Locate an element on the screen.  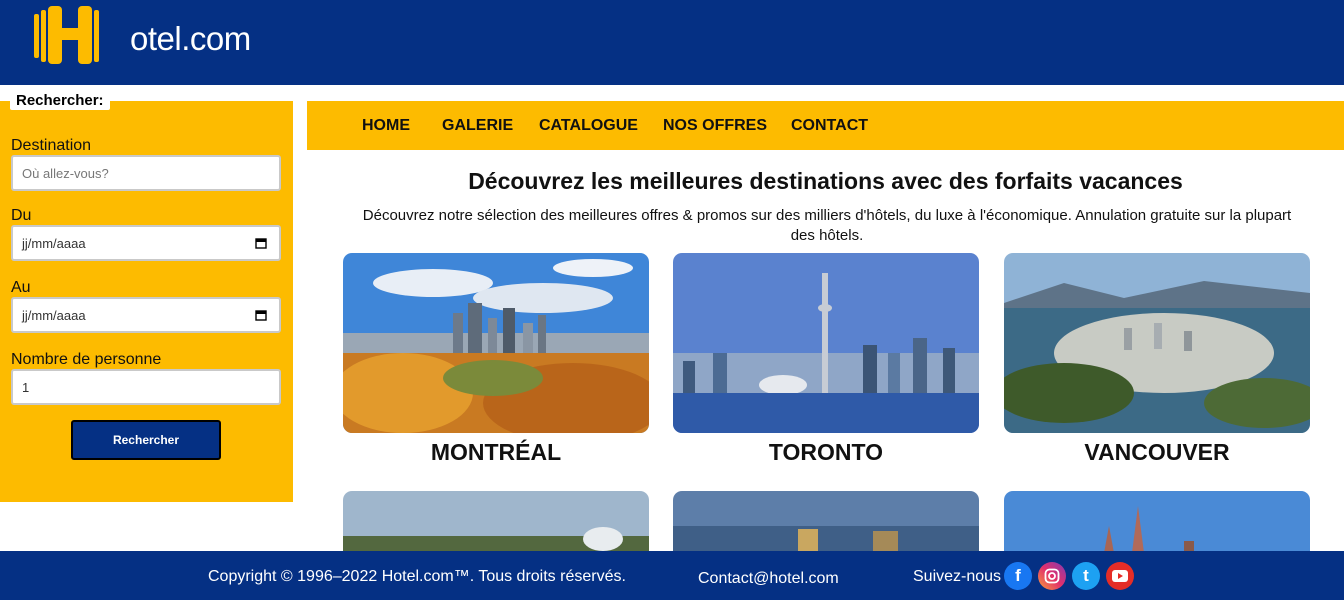
montreal-image is located at coordinates (496, 343).